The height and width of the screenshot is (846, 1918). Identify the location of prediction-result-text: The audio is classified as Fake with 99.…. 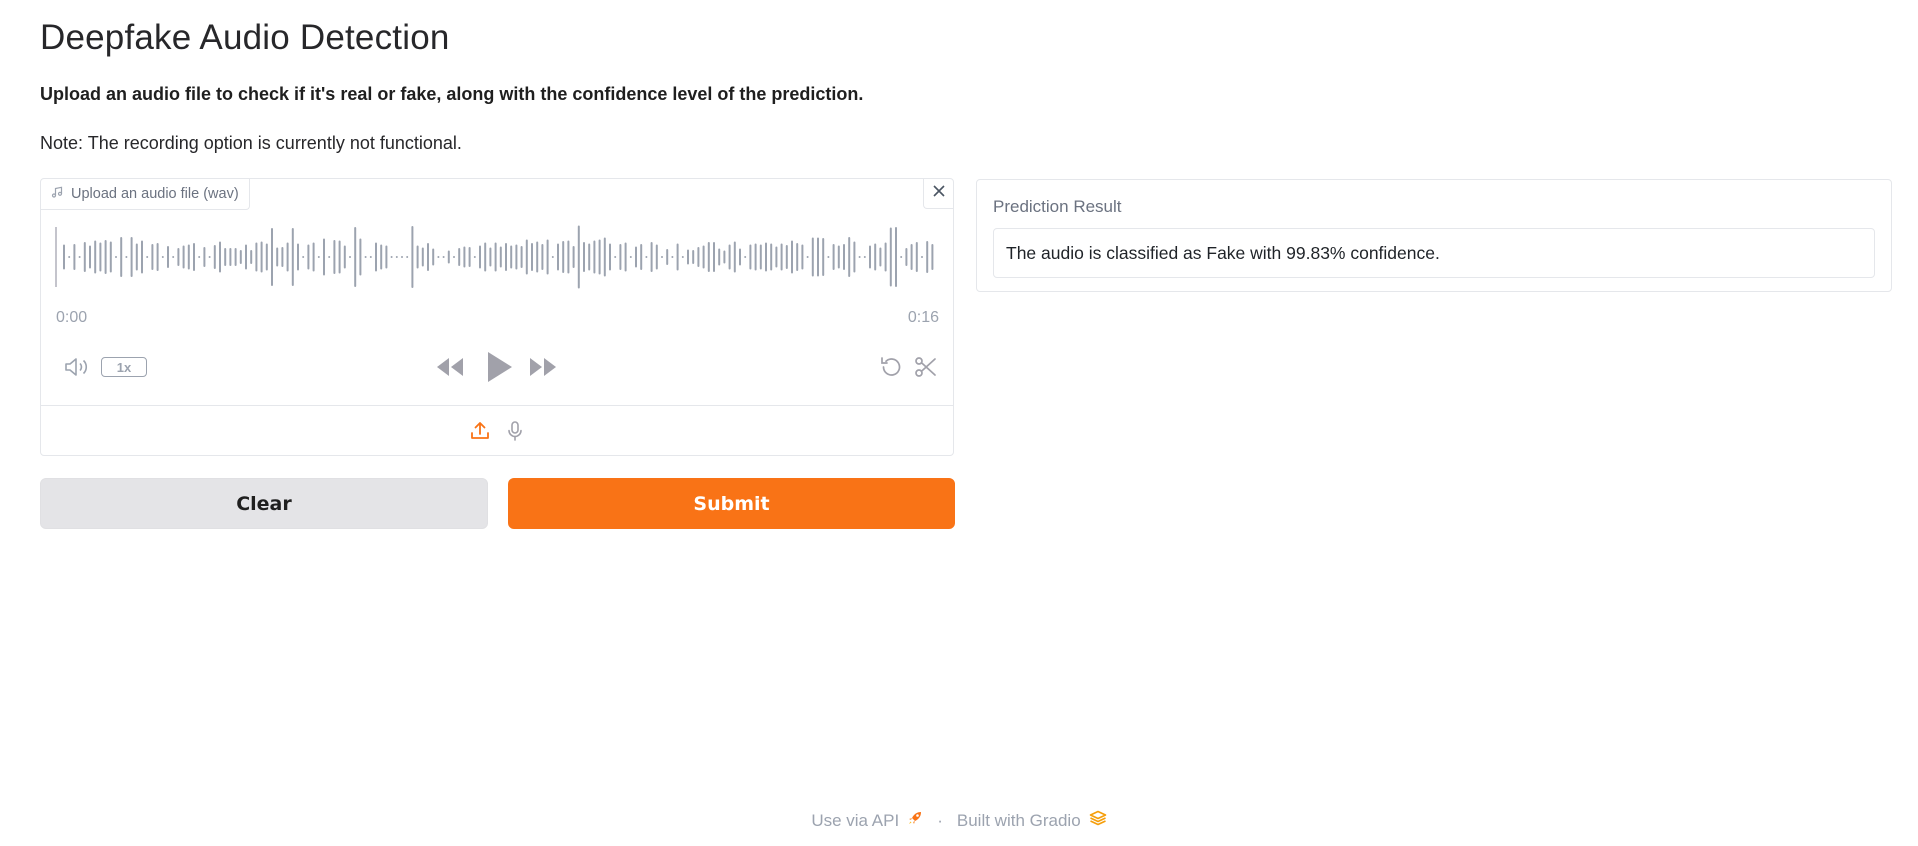
(1223, 252).